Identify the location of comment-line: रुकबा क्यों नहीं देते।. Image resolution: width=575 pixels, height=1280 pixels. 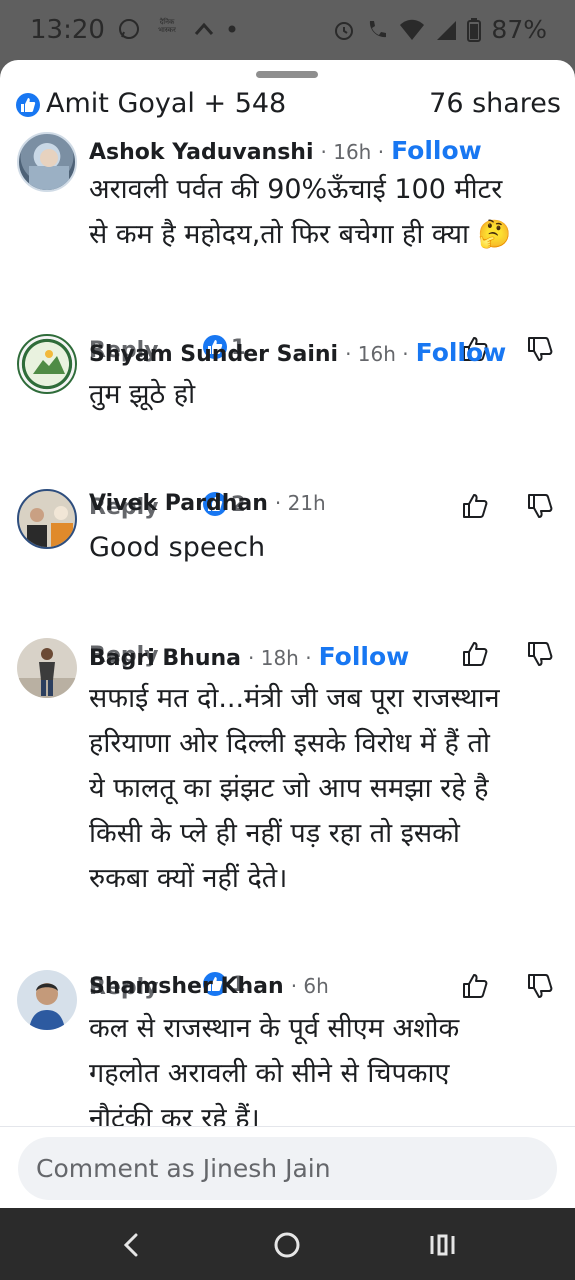
(188, 878).